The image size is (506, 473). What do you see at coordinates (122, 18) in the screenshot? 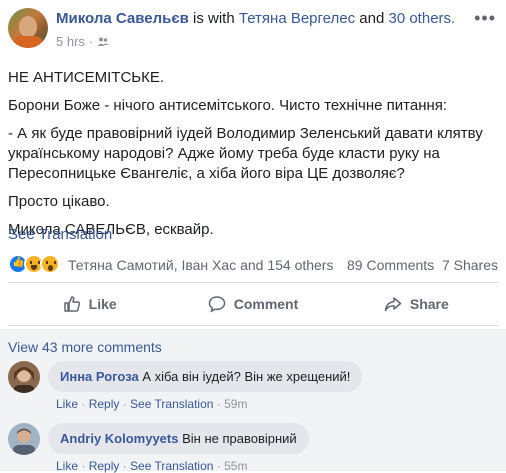
I see `author-name: Микола Савельєв` at bounding box center [122, 18].